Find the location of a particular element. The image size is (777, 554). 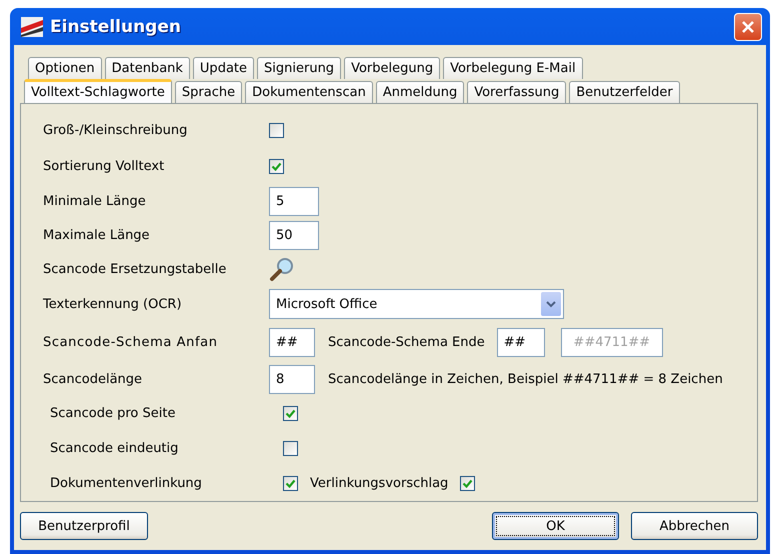

app-logo-icon is located at coordinates (32, 27).